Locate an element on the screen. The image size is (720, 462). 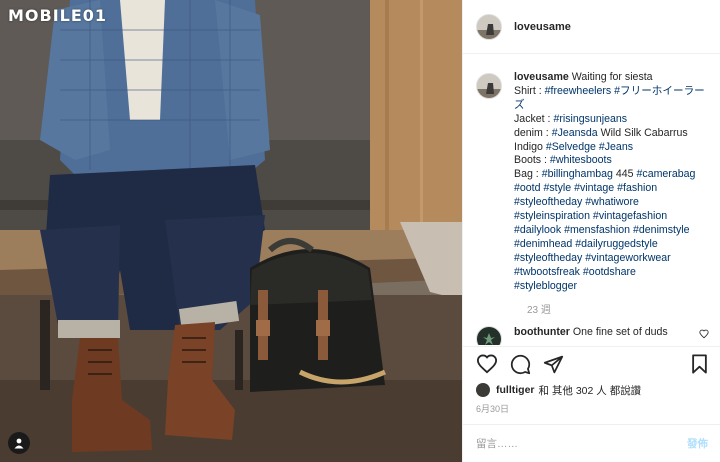
caption-segment: Bag : is located at coordinates (528, 174).